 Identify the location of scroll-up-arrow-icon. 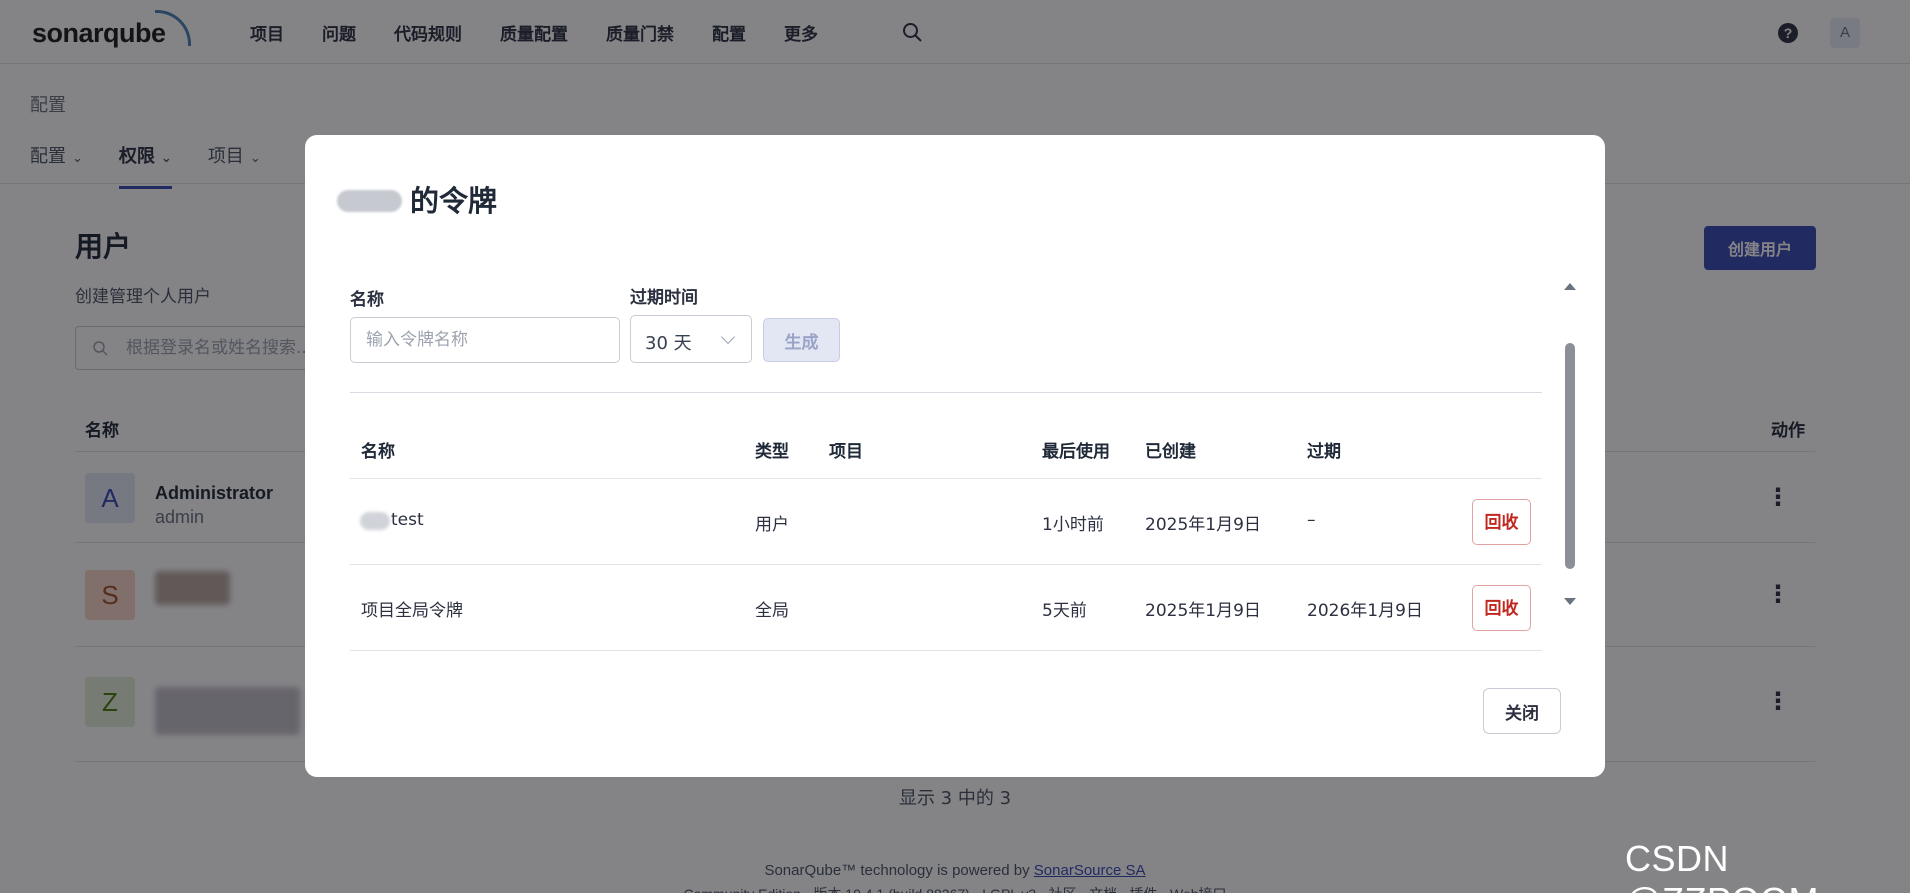
(1570, 286).